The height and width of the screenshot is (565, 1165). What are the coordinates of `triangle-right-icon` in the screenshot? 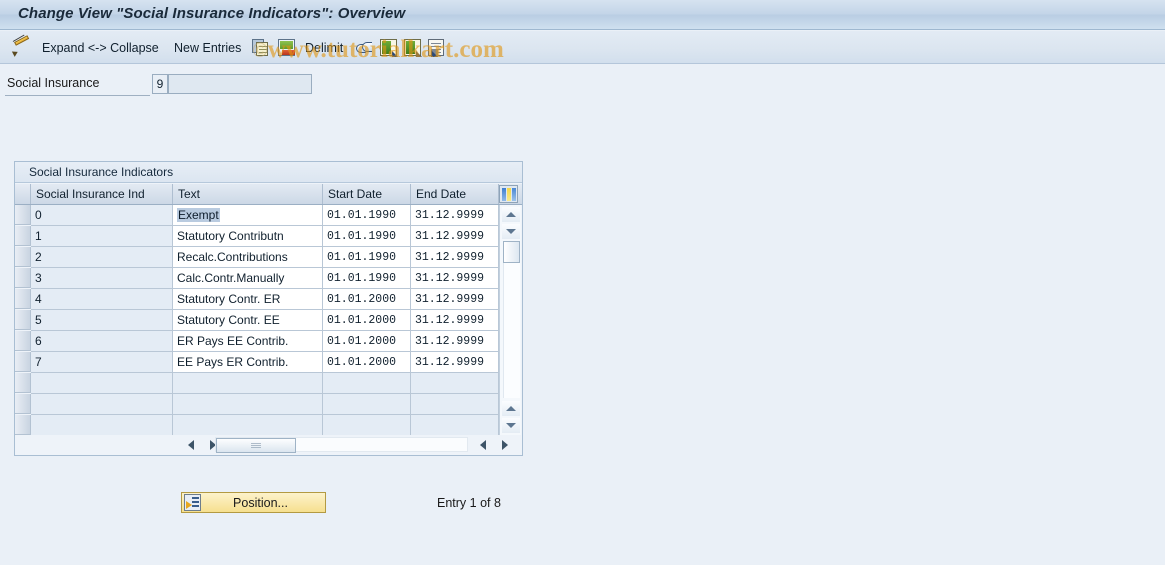 It's located at (504, 444).